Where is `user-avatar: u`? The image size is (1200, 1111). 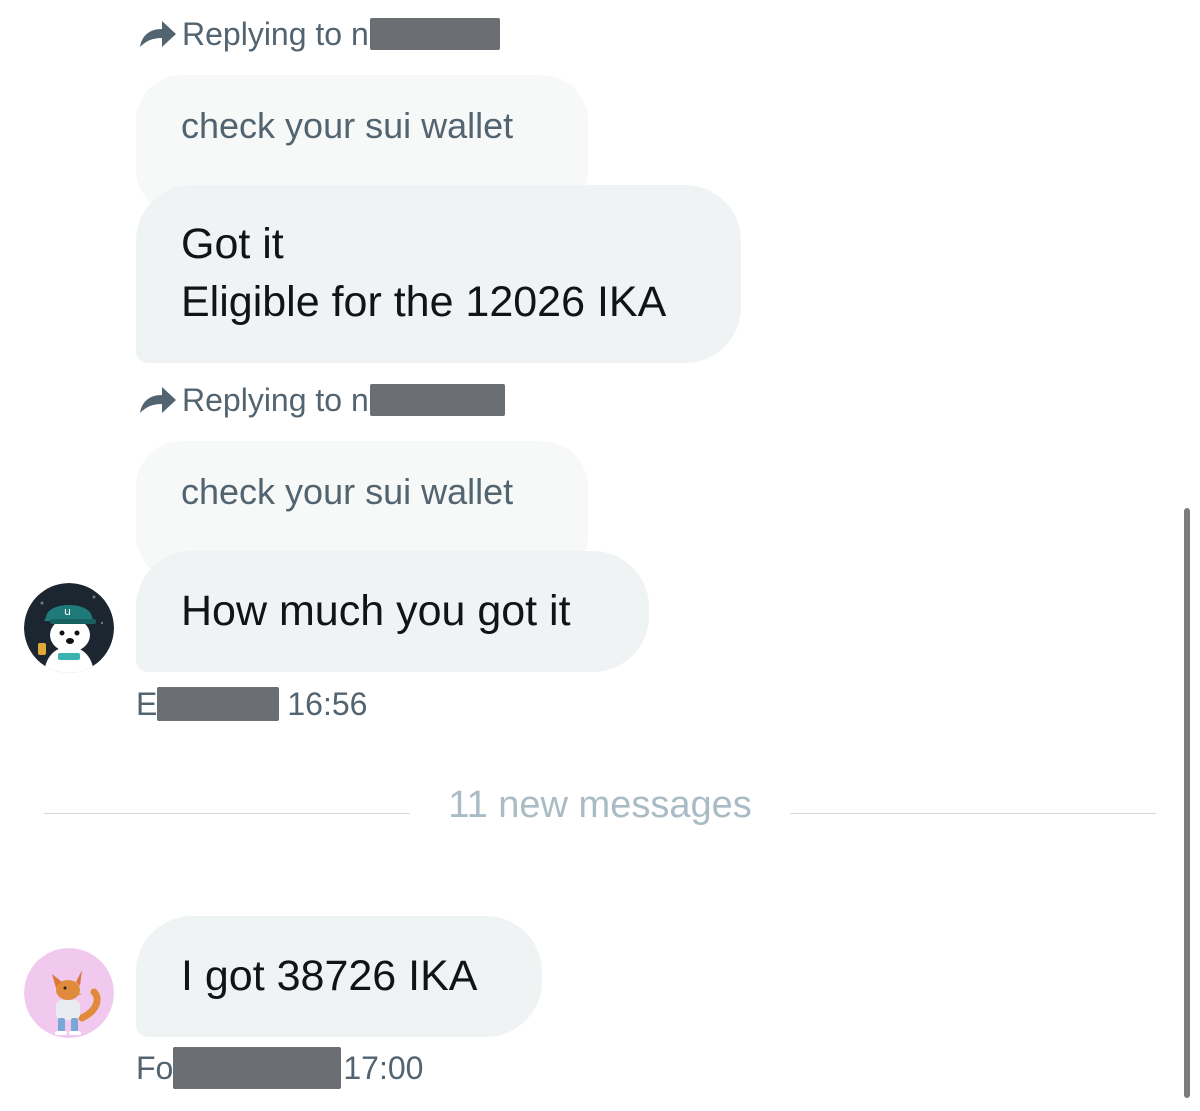
user-avatar: u is located at coordinates (69, 628).